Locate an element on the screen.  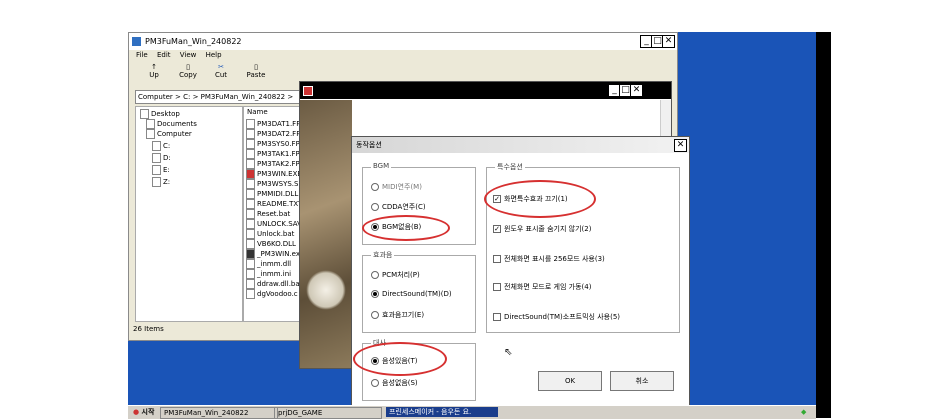
up-button: ↑ Up is located at coordinates (154, 71).